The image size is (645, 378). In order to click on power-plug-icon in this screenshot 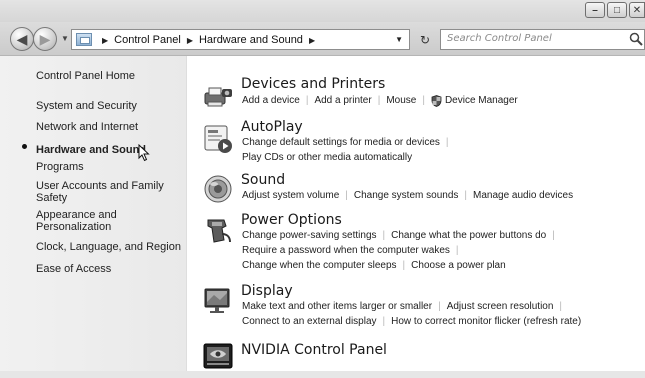, I will do `click(219, 231)`.